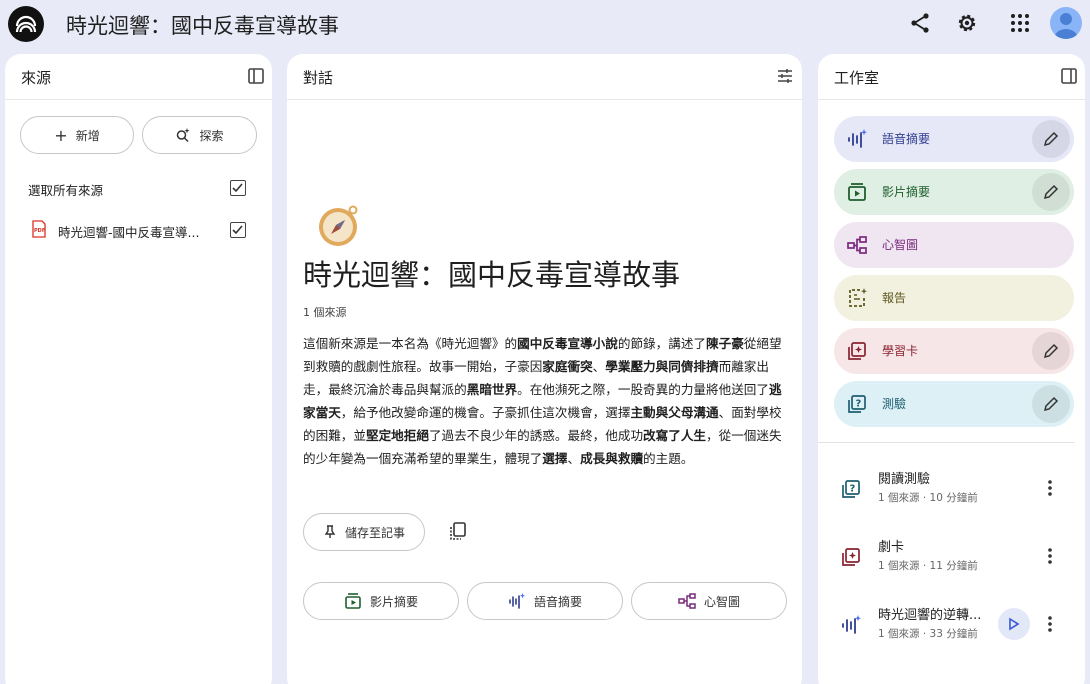 The image size is (1090, 684). What do you see at coordinates (567, 366) in the screenshot?
I see `summary-highlight: 家庭衝突` at bounding box center [567, 366].